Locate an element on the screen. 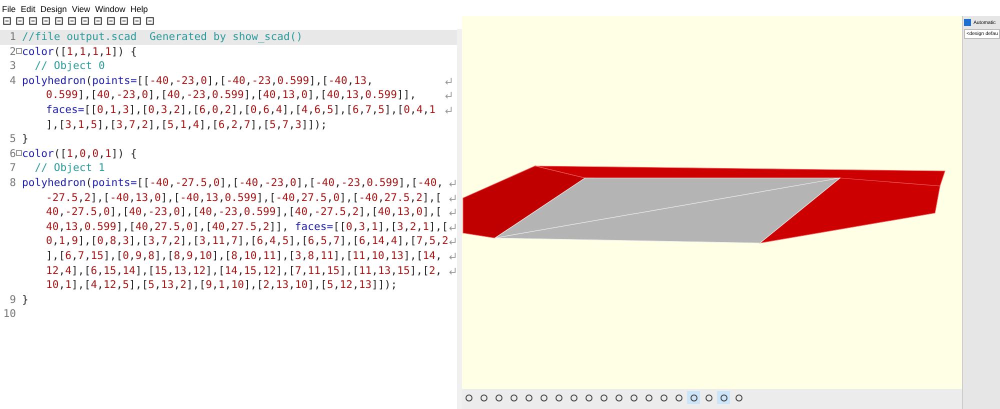  line-number: 7 is located at coordinates (13, 168).